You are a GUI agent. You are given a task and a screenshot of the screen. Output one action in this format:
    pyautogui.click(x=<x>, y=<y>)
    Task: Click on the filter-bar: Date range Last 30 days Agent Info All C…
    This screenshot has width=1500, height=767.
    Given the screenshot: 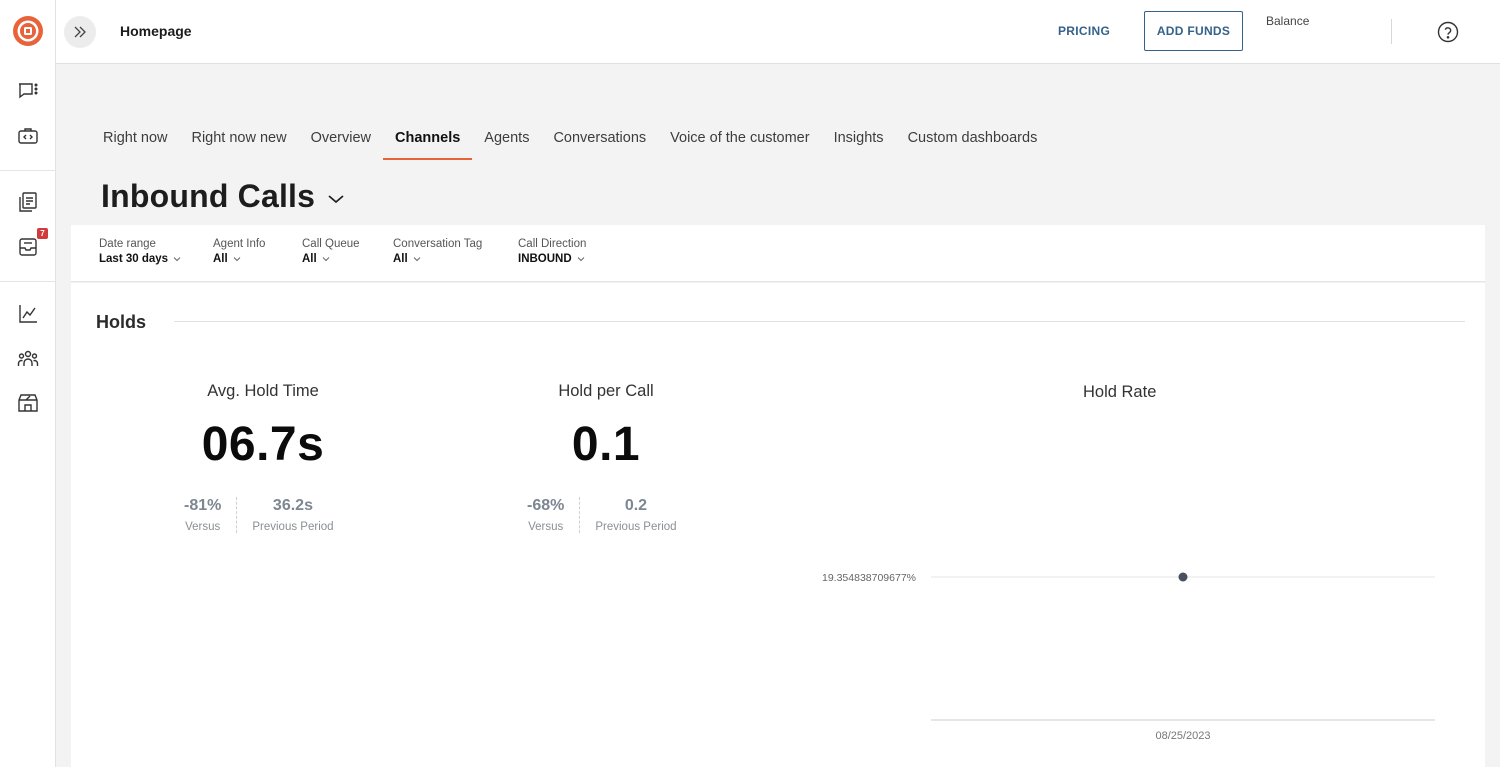 What is the action you would take?
    pyautogui.click(x=778, y=253)
    